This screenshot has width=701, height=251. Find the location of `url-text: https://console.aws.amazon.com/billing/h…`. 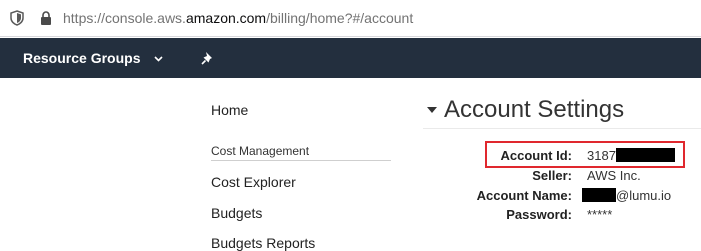

url-text: https://console.aws.amazon.com/billing/h… is located at coordinates (238, 18).